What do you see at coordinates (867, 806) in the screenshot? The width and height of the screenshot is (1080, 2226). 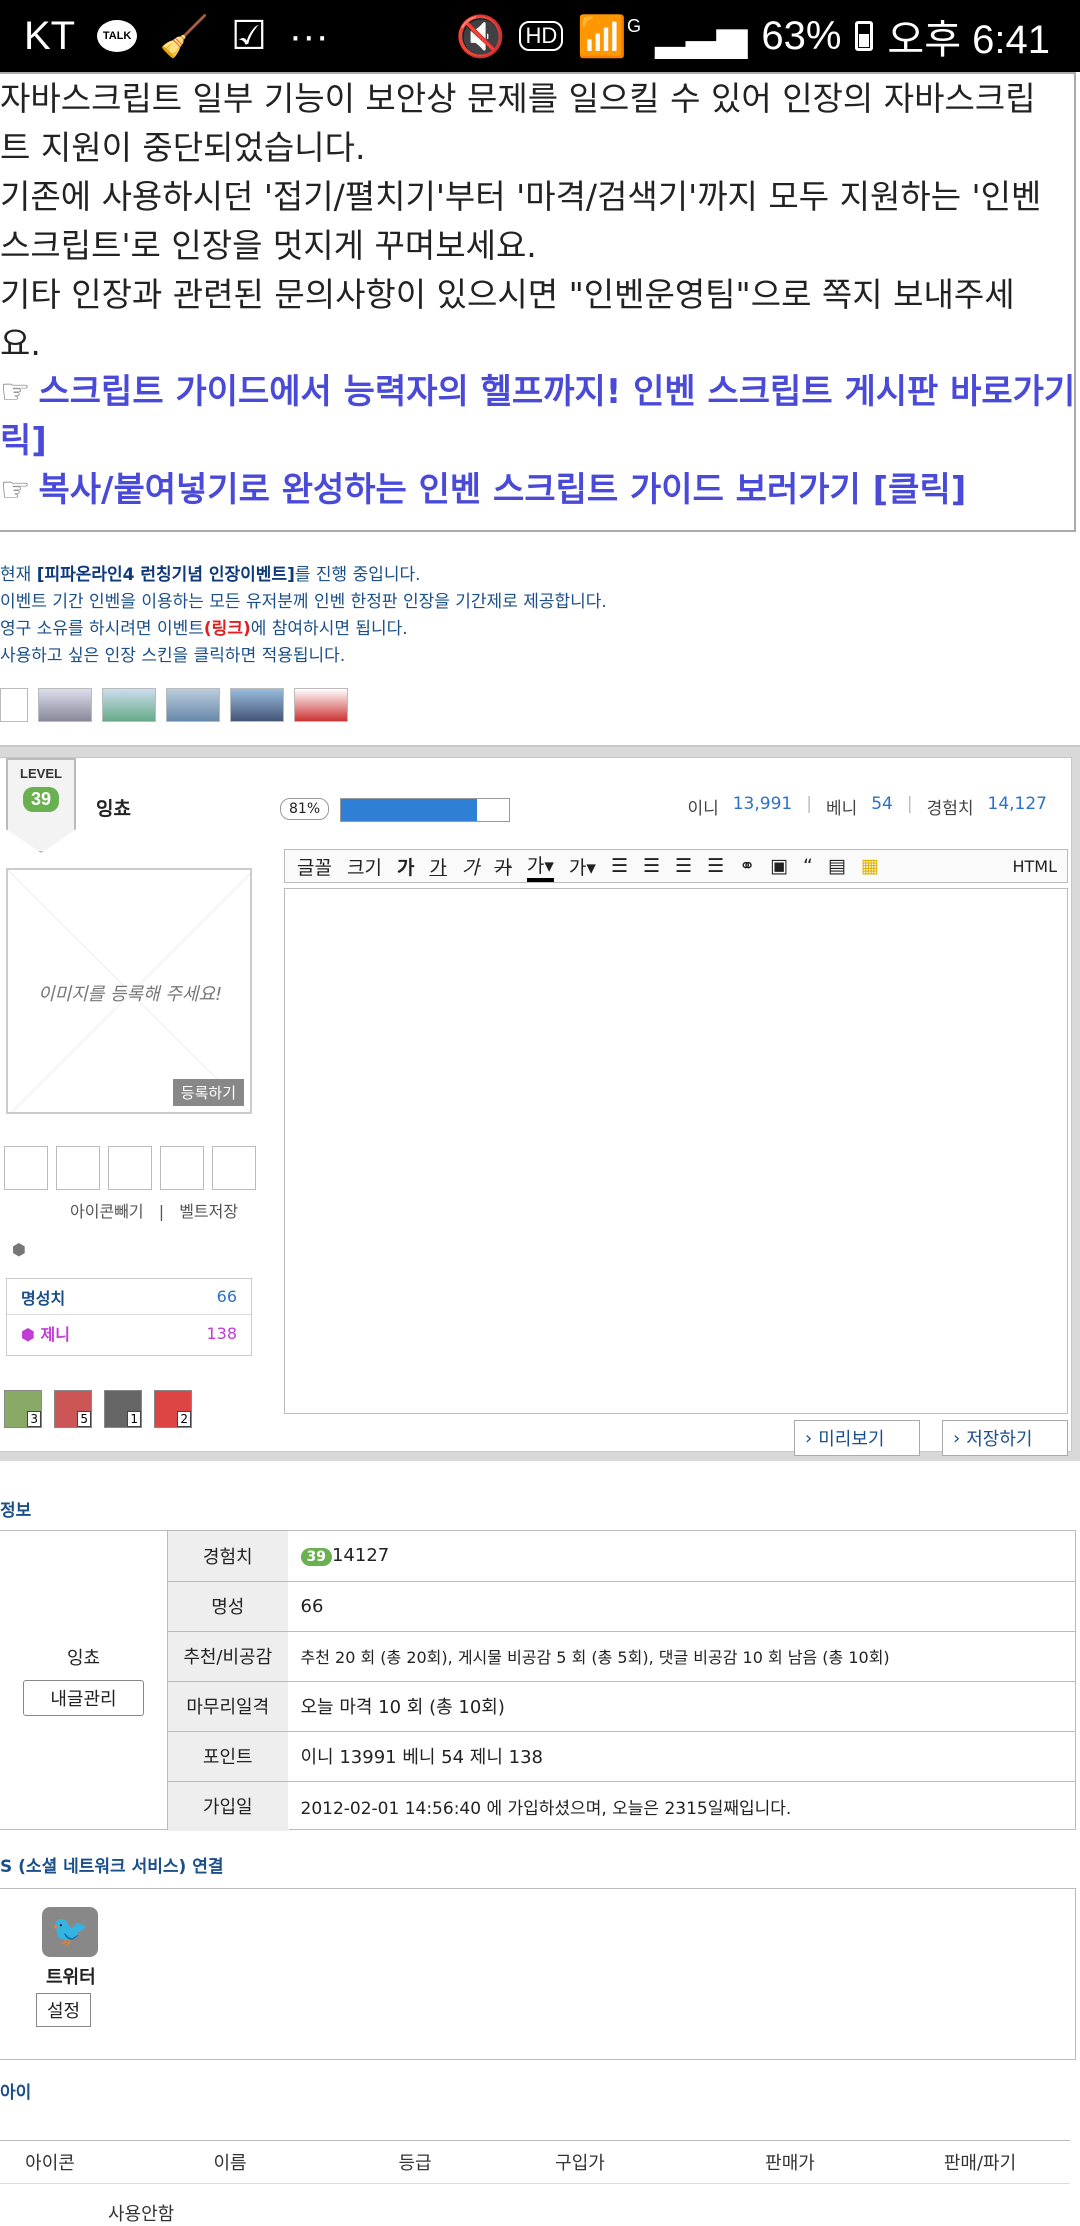 I see `currency-stats: 이니 13,991 | 베니 54 | 경험치 14,127` at bounding box center [867, 806].